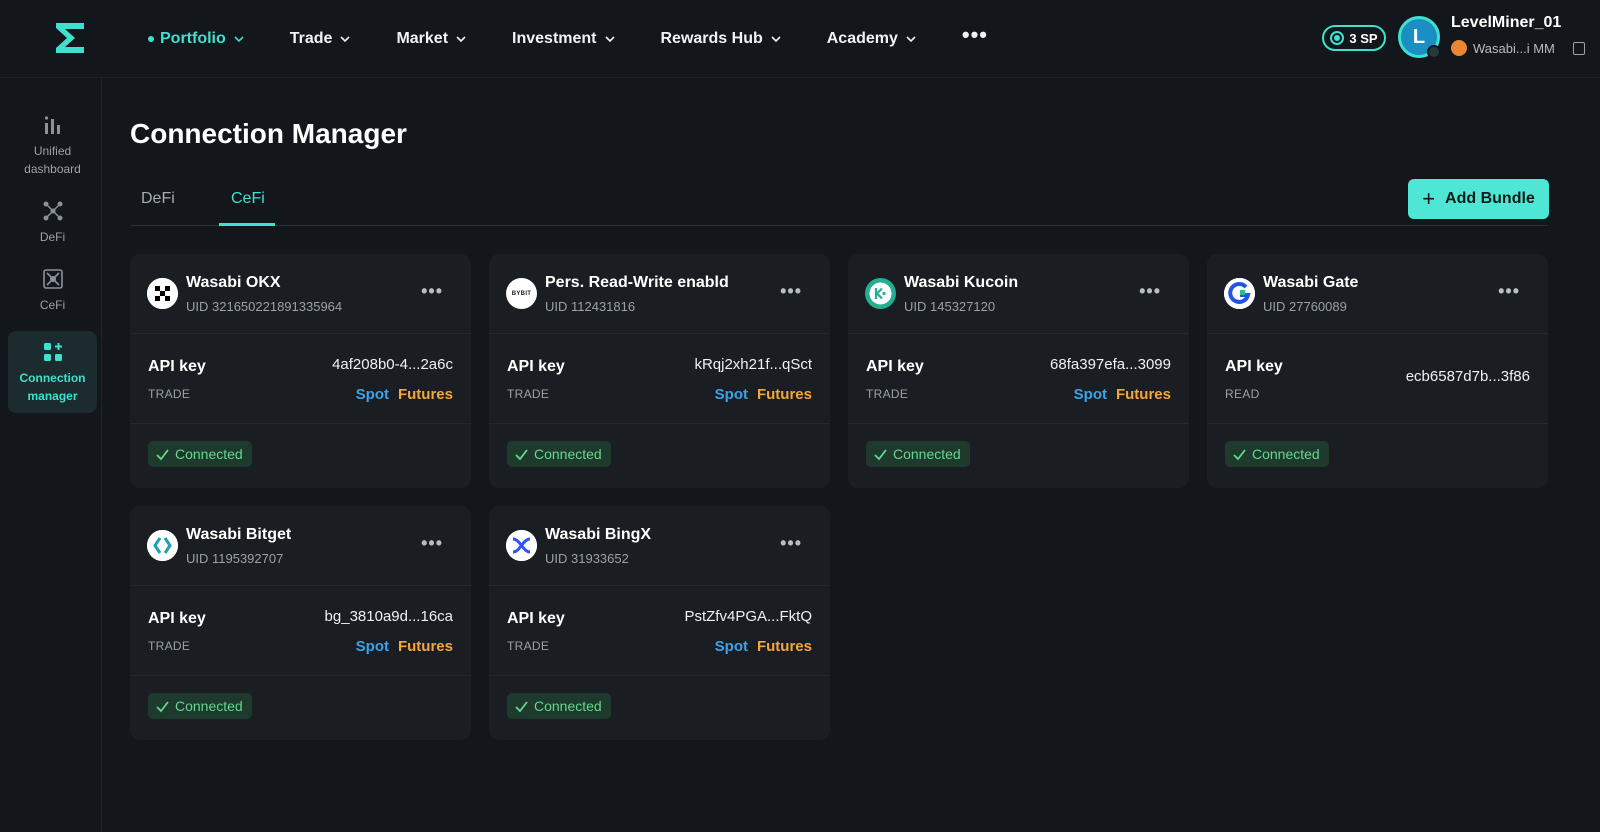 The image size is (1600, 832). I want to click on sidebar-item-label: Unified dashboard, so click(52, 160).